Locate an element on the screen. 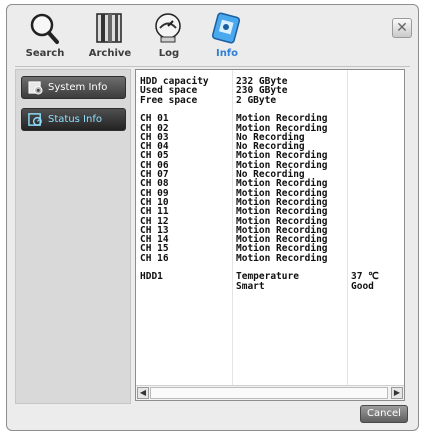 The image size is (423, 435). scrollbar-thumb is located at coordinates (269, 393).